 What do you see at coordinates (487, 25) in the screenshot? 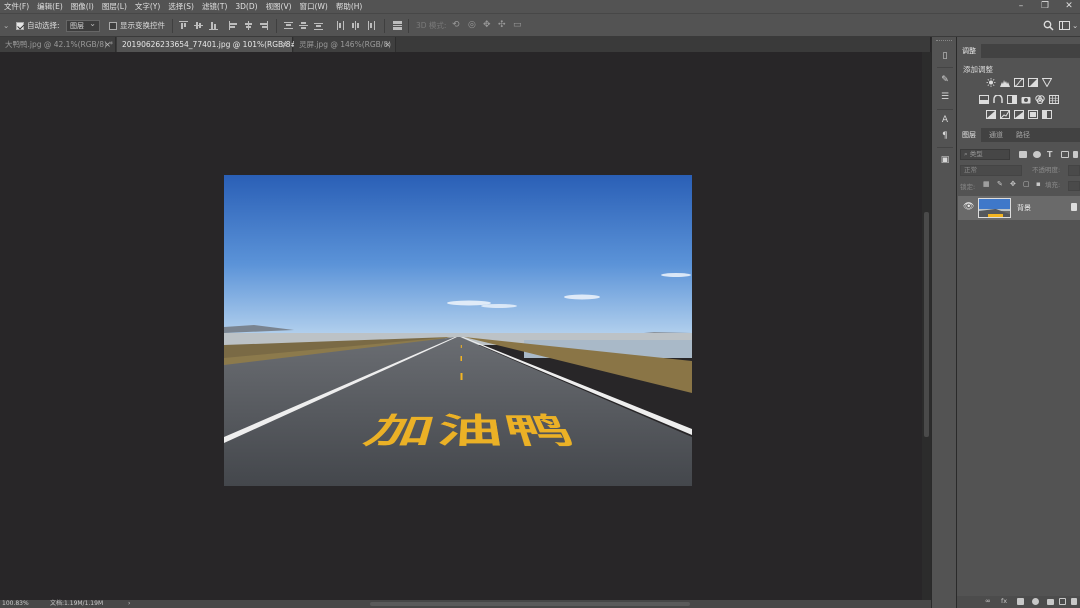
I see `3d-pan-icon: ✥` at bounding box center [487, 25].